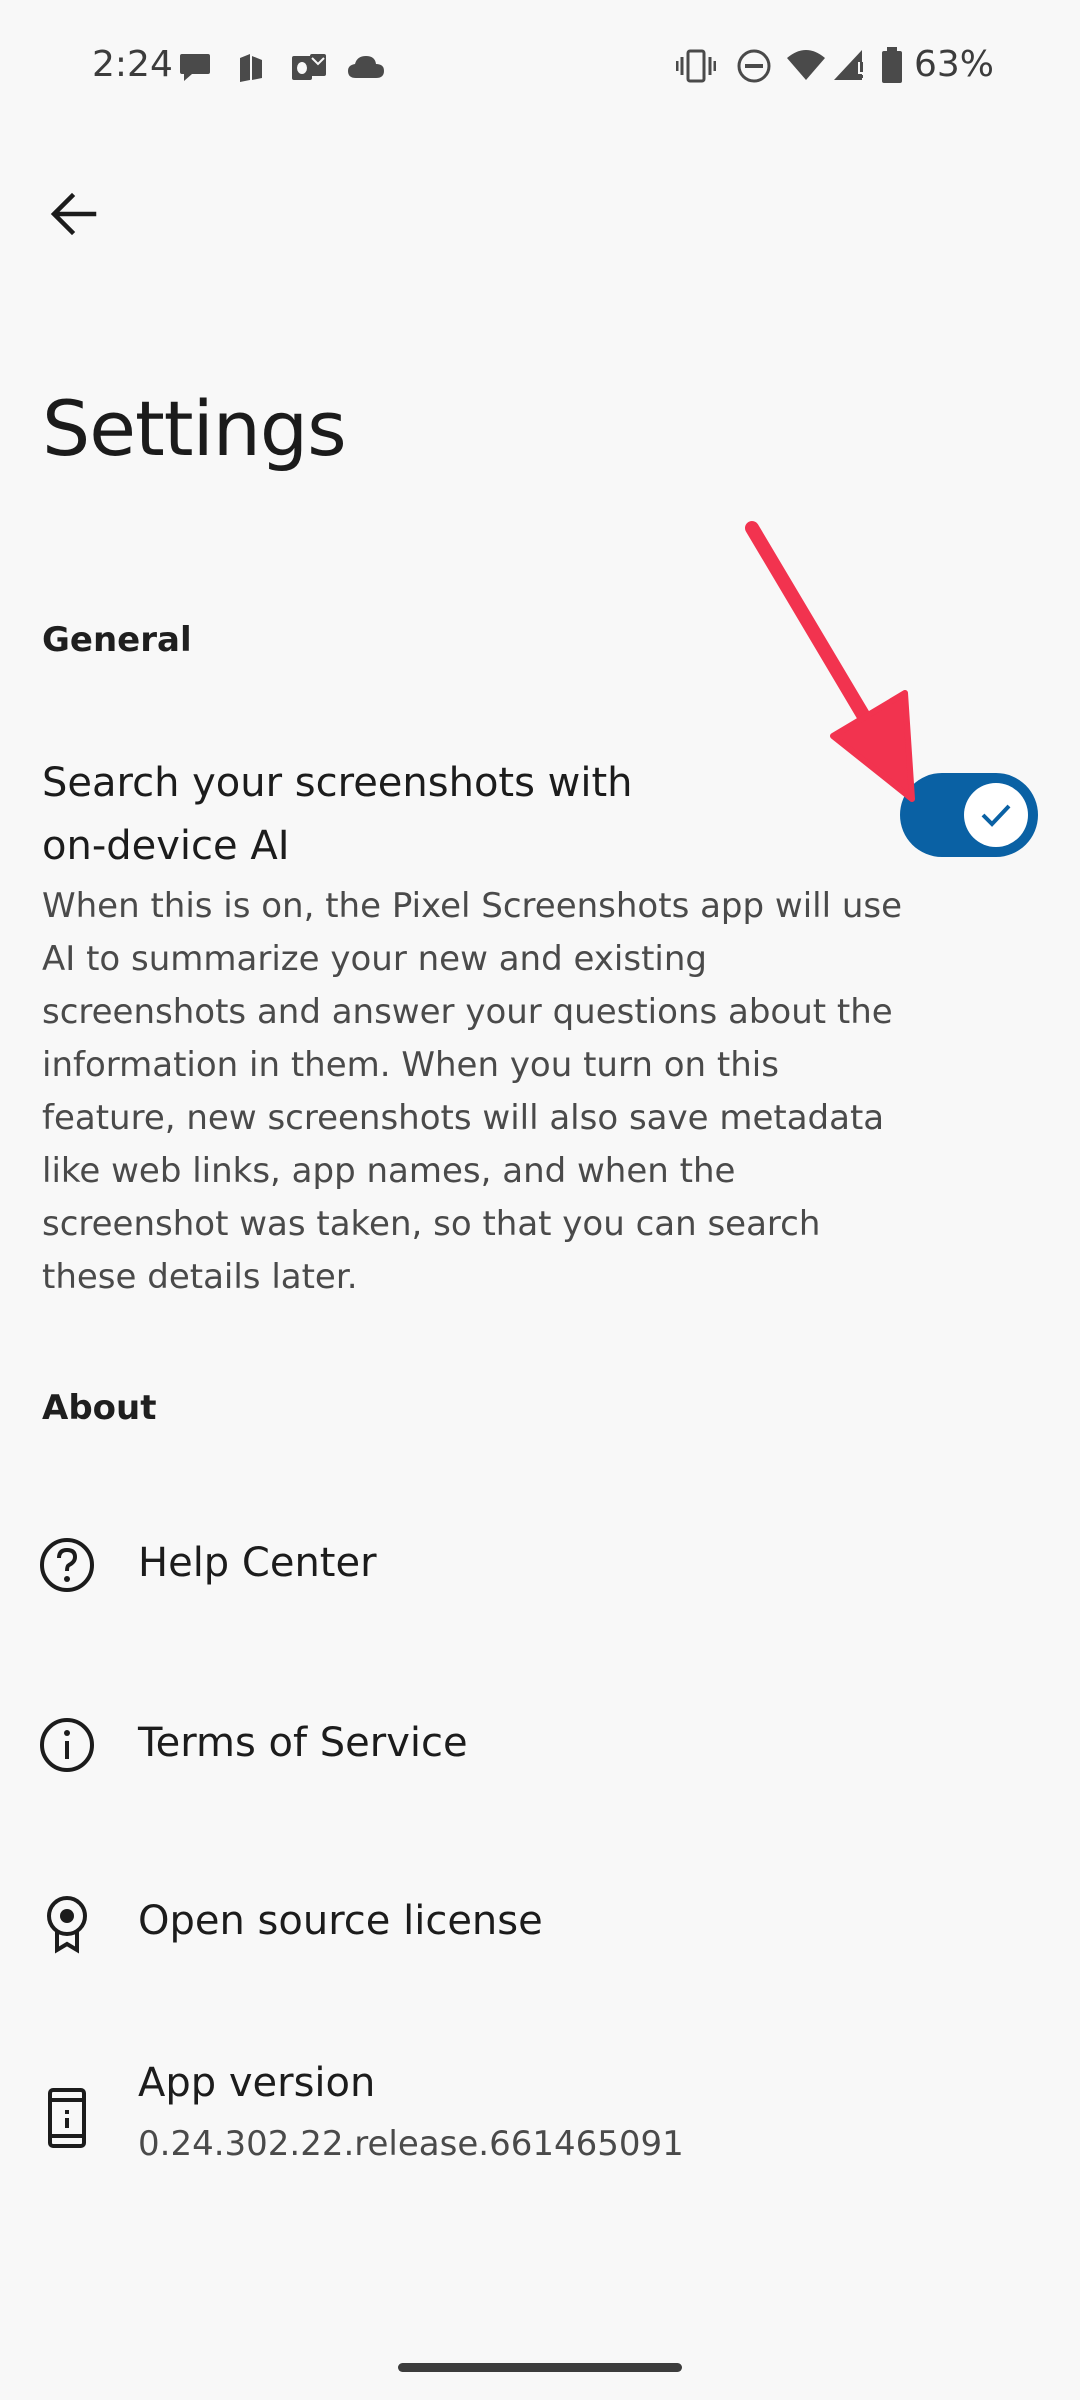 This screenshot has width=1080, height=2400. I want to click on cloud-icon, so click(366, 67).